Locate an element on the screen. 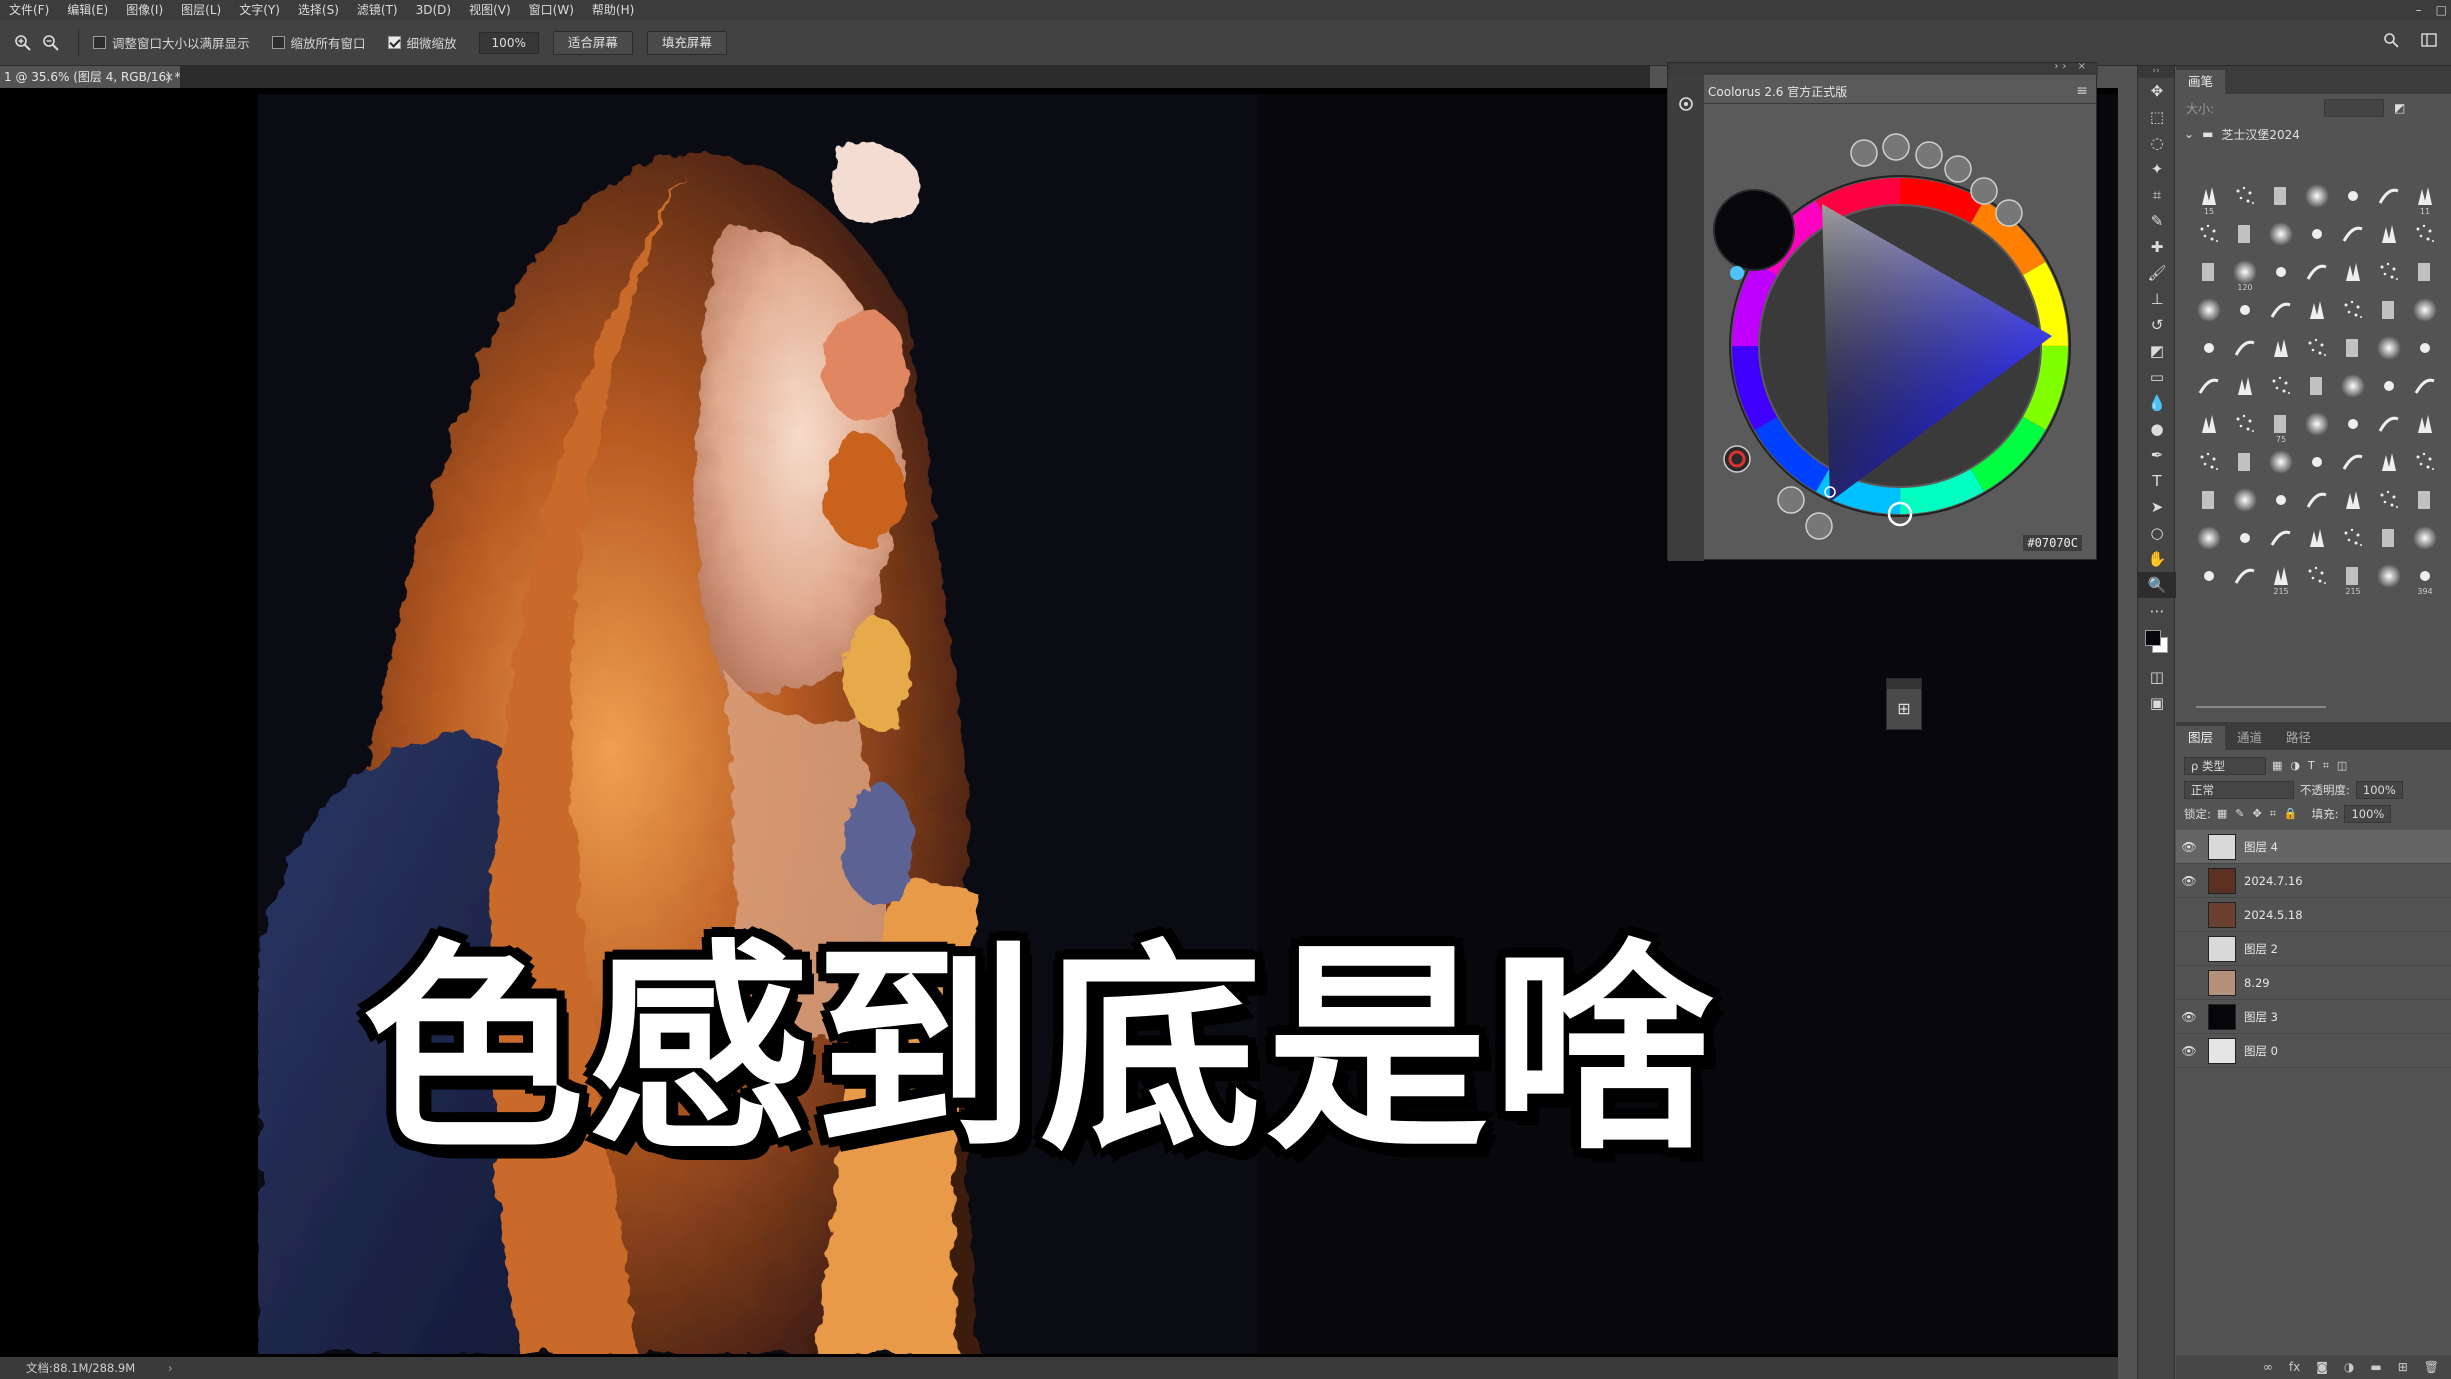 The image size is (2451, 1379). healing-brush-tool-icon: ✚ is located at coordinates (2157, 247).